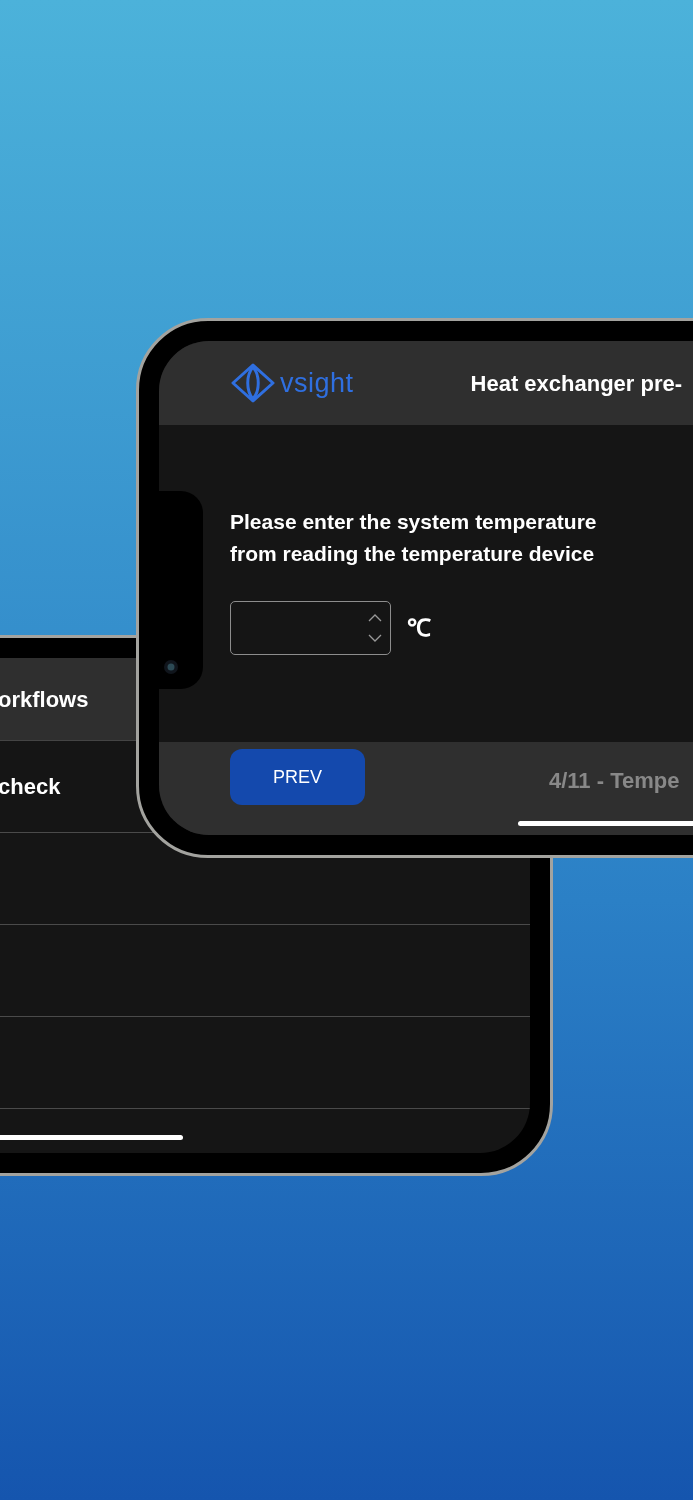 The width and height of the screenshot is (693, 1500). What do you see at coordinates (414, 538) in the screenshot?
I see `question-text: Please enter the system temperature from reading the temperature device` at bounding box center [414, 538].